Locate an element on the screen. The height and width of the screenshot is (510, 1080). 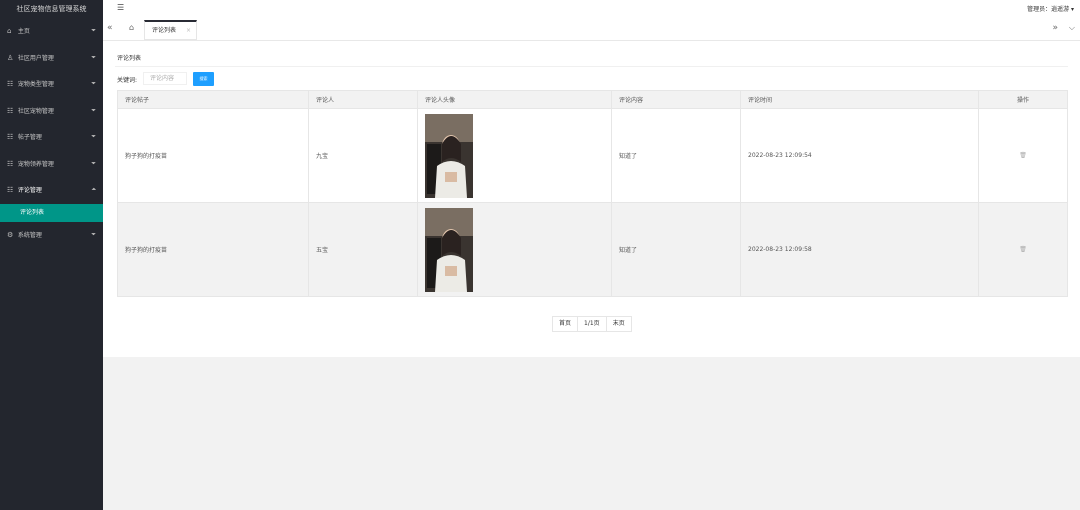
column-header: 操作 is located at coordinates (1023, 99).